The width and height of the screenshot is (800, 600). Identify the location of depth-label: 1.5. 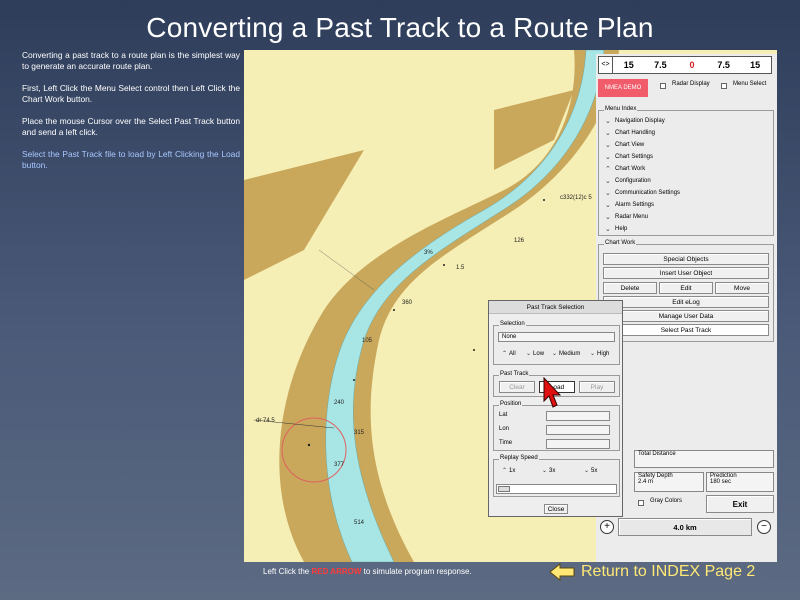
(460, 268).